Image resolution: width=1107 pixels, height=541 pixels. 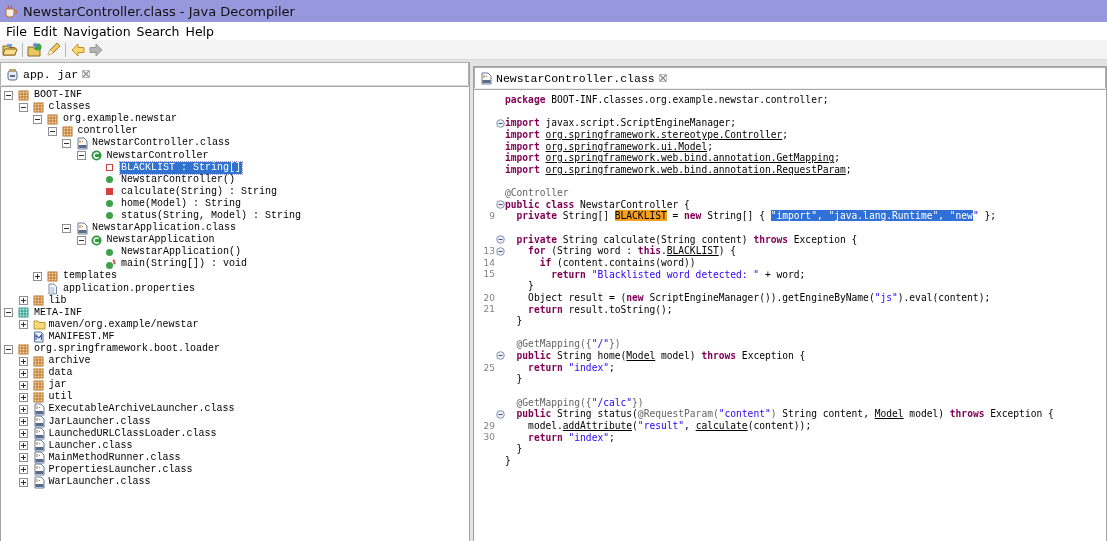 I want to click on tree-item: calculate(String) : String, so click(x=199, y=191).